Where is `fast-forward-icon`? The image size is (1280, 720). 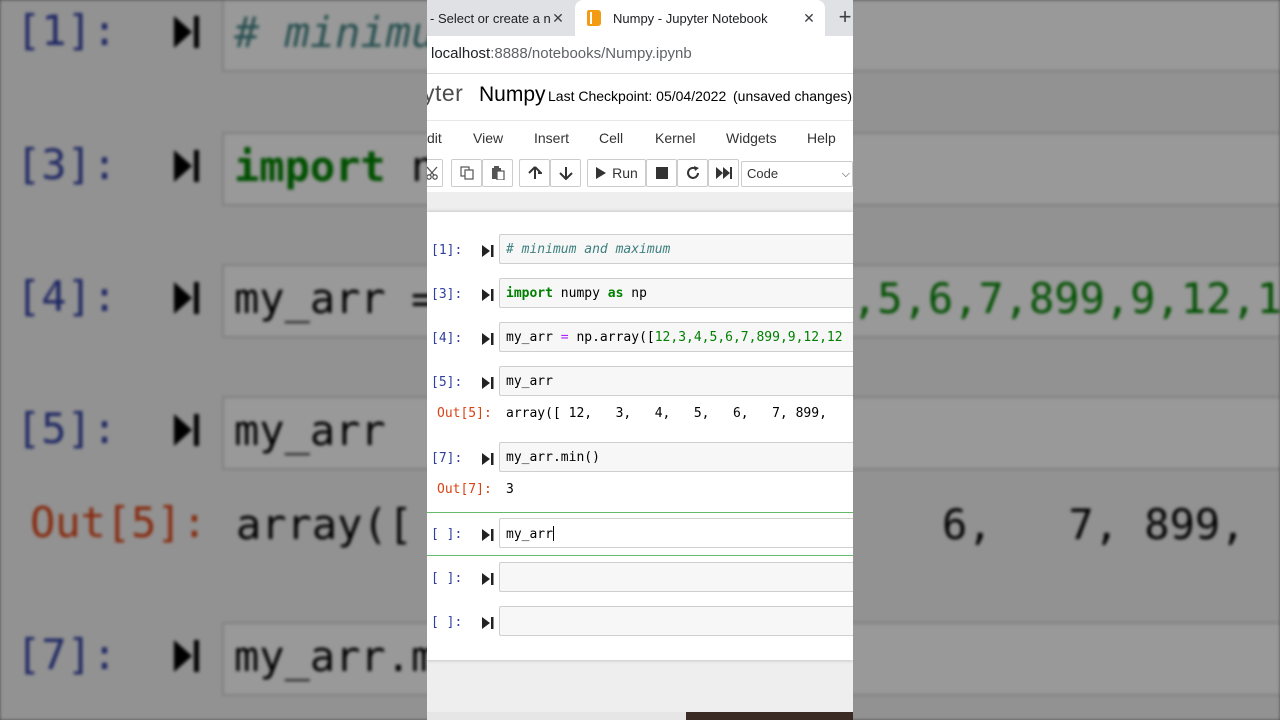 fast-forward-icon is located at coordinates (723, 173).